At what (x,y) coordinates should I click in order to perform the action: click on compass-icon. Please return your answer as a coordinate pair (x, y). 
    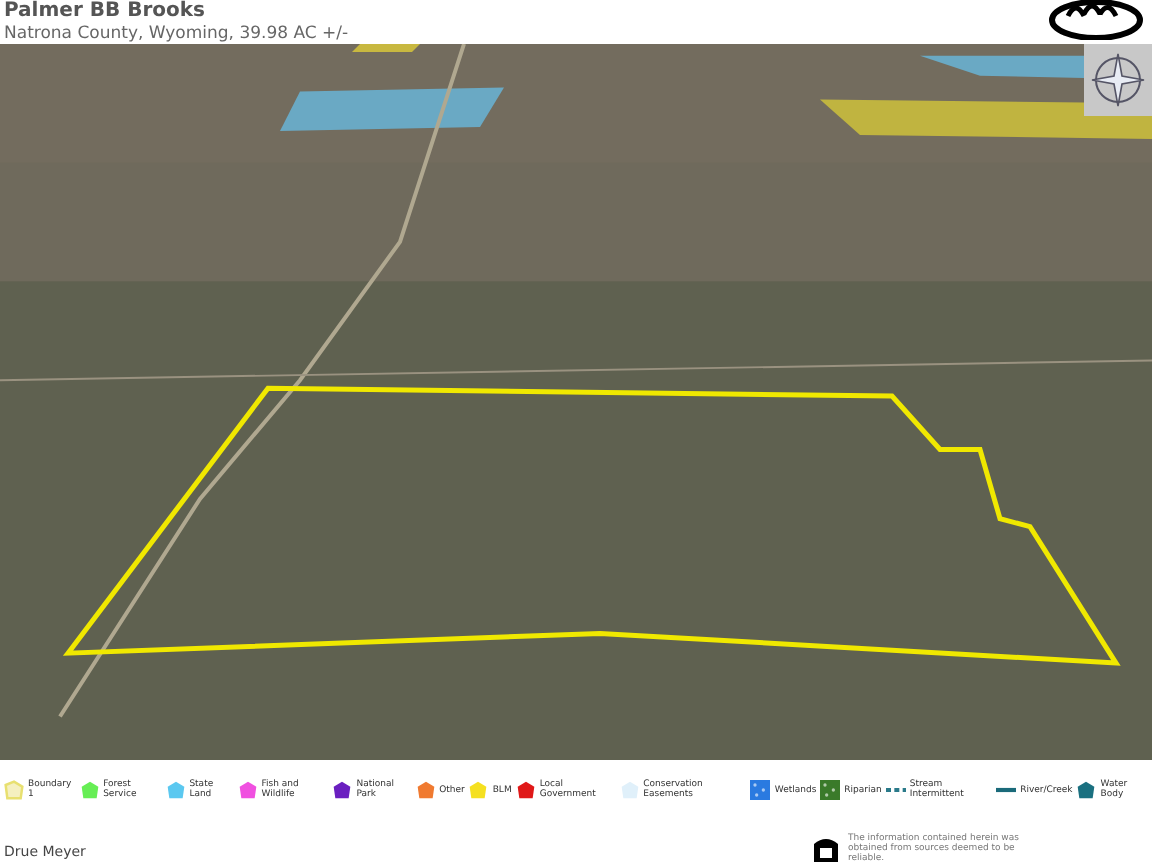
    Looking at the image, I should click on (1118, 80).